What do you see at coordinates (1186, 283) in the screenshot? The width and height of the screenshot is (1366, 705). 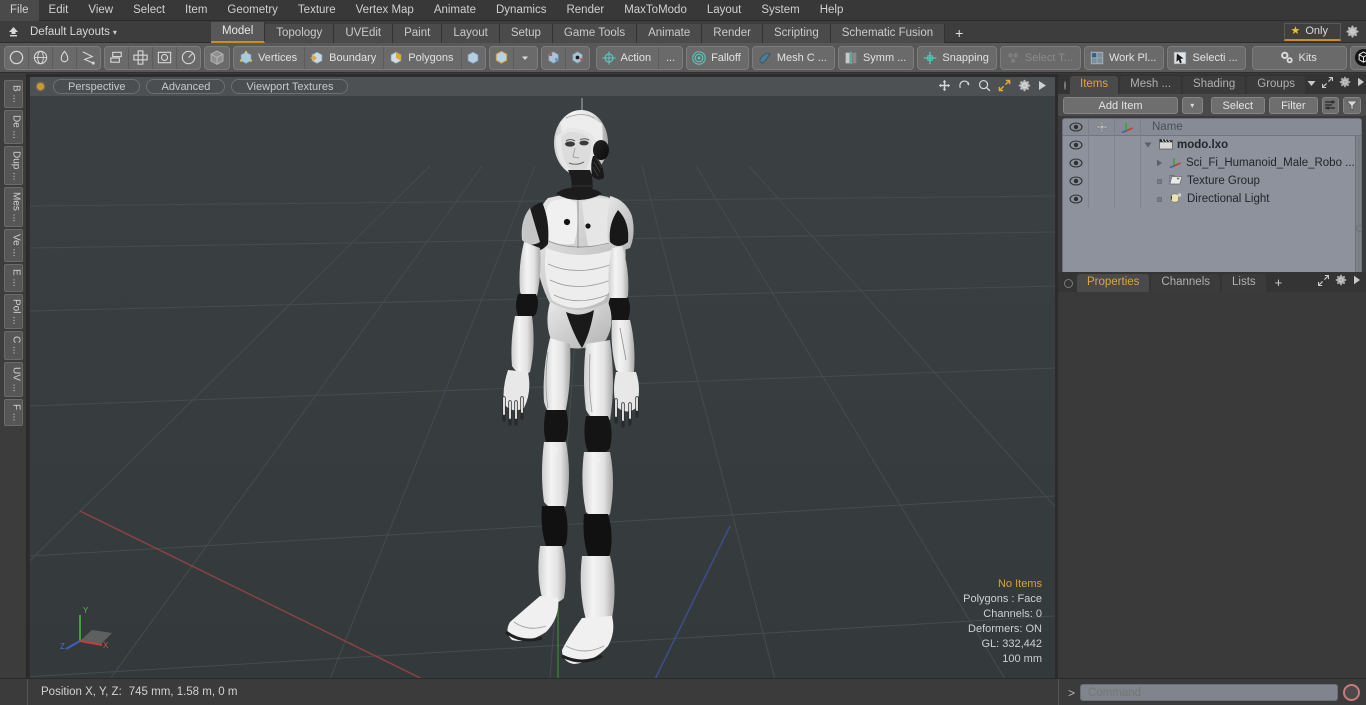 I see `tab-channels: Channels` at bounding box center [1186, 283].